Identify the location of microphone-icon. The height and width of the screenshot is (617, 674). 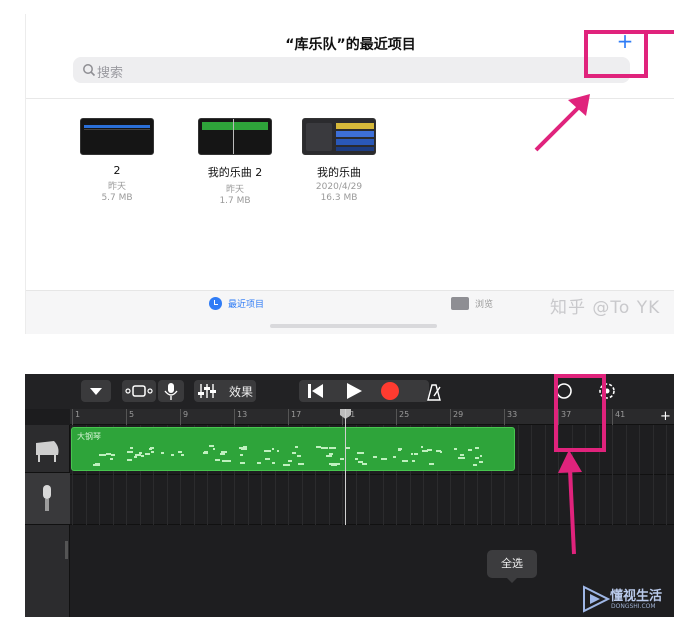
(171, 391).